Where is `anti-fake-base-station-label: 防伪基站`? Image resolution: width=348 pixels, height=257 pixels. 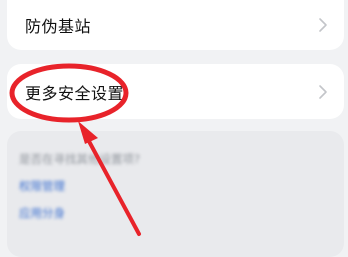 anti-fake-base-station-label: 防伪基站 is located at coordinates (58, 26).